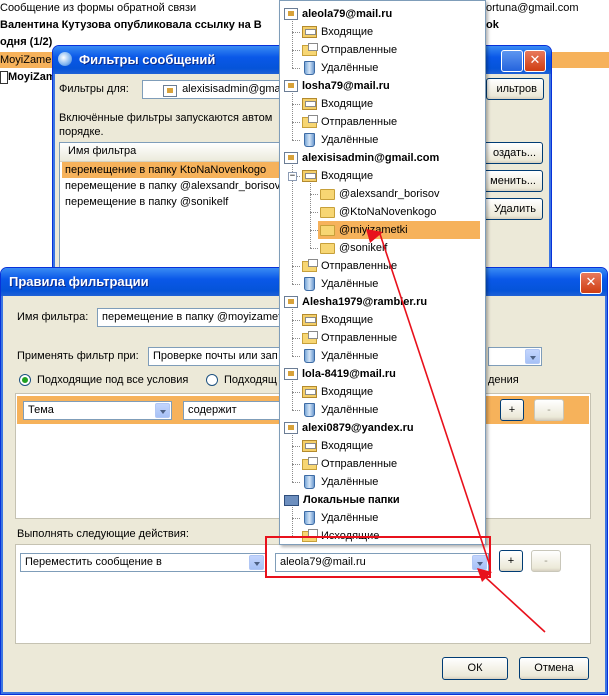 The height and width of the screenshot is (696, 609). Describe the element at coordinates (53, 317) in the screenshot. I see `filter-name-label: Имя фильтра:` at that location.